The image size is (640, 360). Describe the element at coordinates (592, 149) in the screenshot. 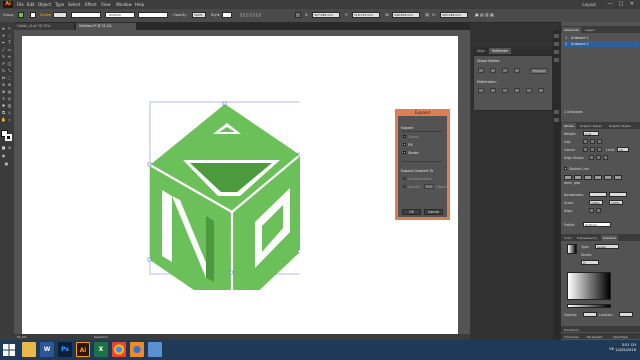

I see `round-join-button` at that location.